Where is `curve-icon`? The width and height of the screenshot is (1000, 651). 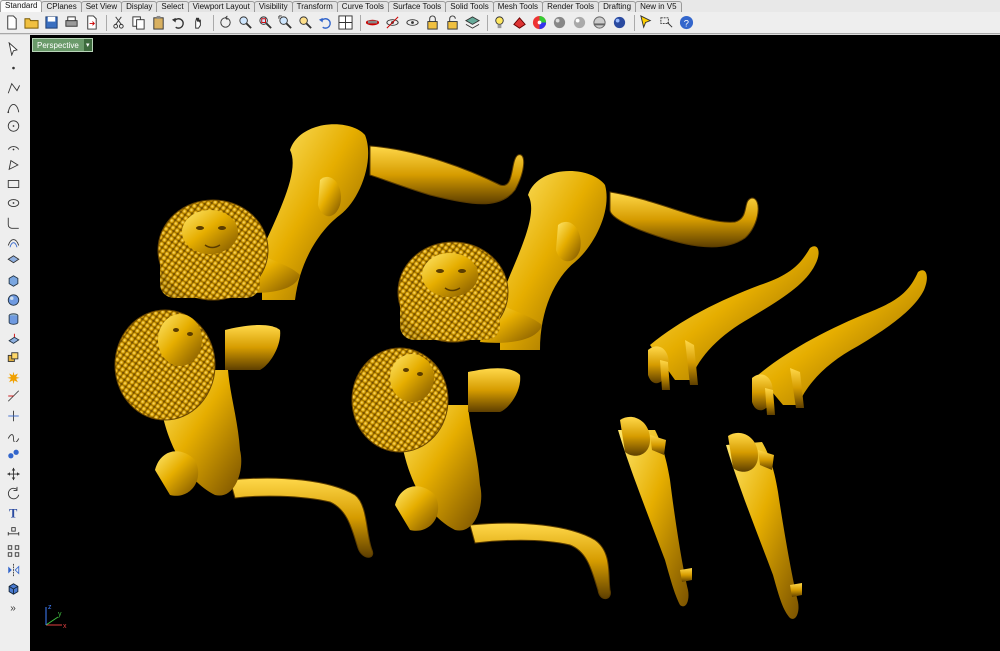
curve-icon is located at coordinates (13, 107).